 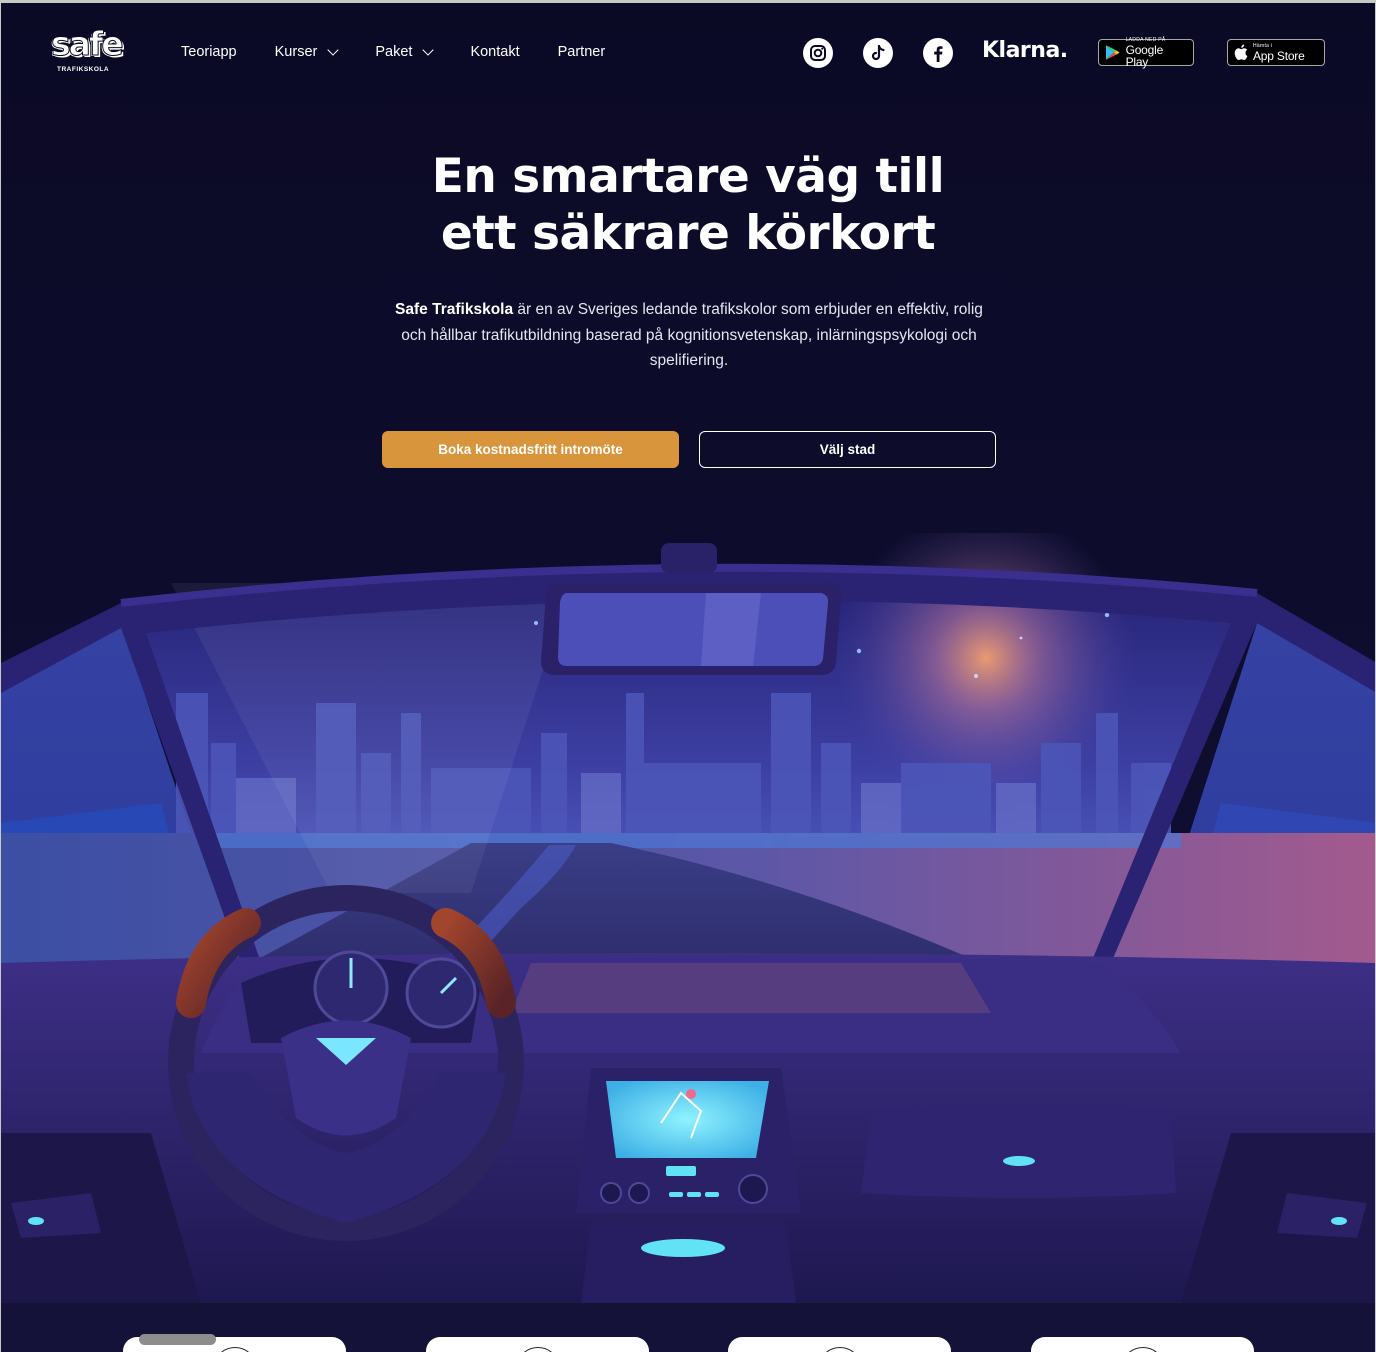 I want to click on nav-link-label: Kurser, so click(x=296, y=52).